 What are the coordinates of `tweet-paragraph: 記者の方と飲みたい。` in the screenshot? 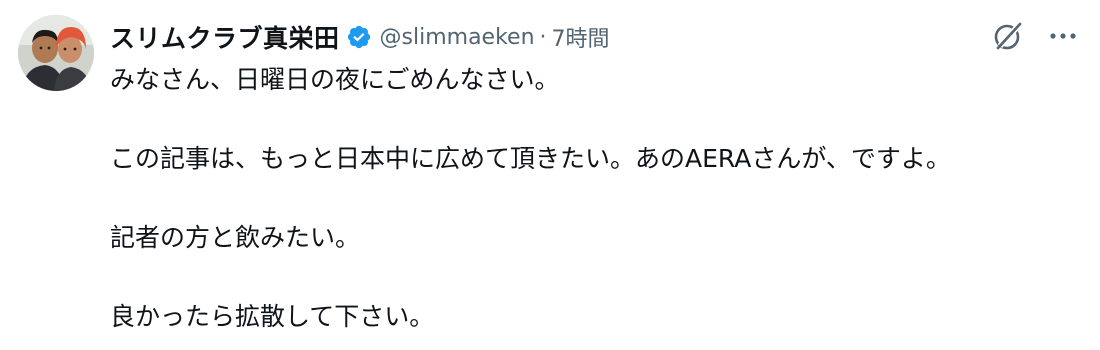 It's located at (235, 237).